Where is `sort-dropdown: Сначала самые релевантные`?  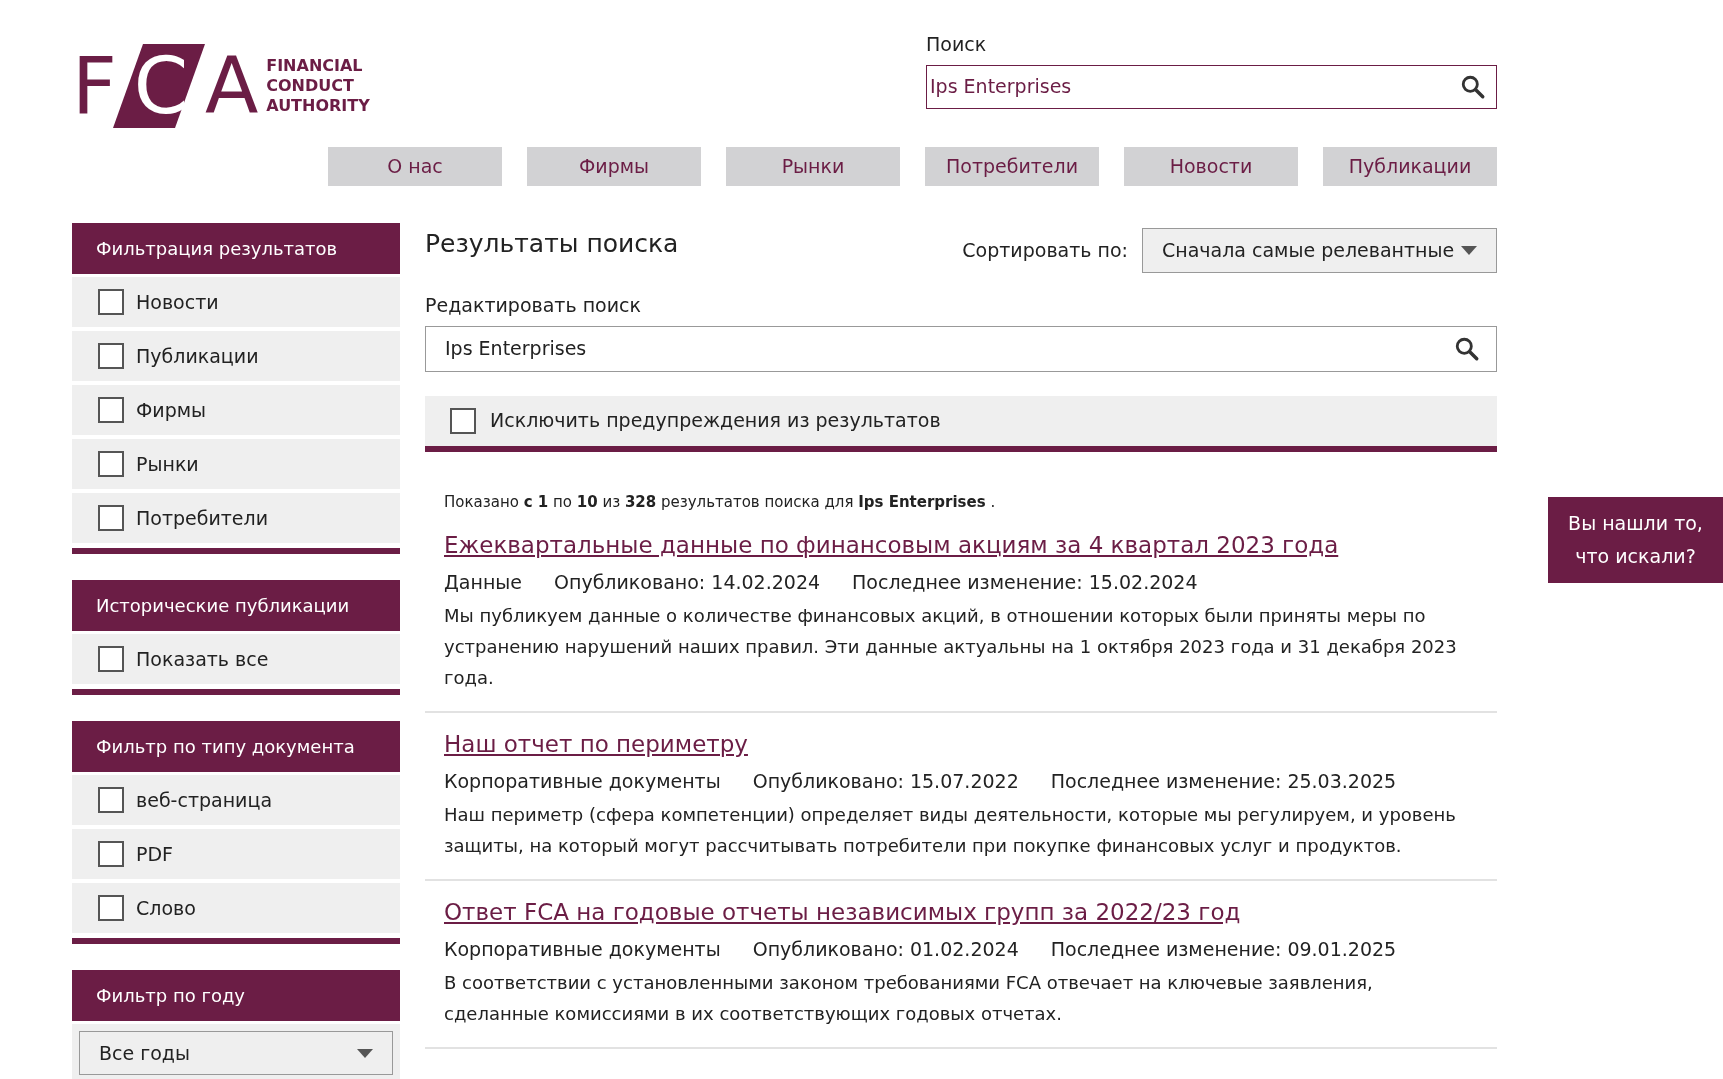
sort-dropdown: Сначала самые релевантные is located at coordinates (1319, 250).